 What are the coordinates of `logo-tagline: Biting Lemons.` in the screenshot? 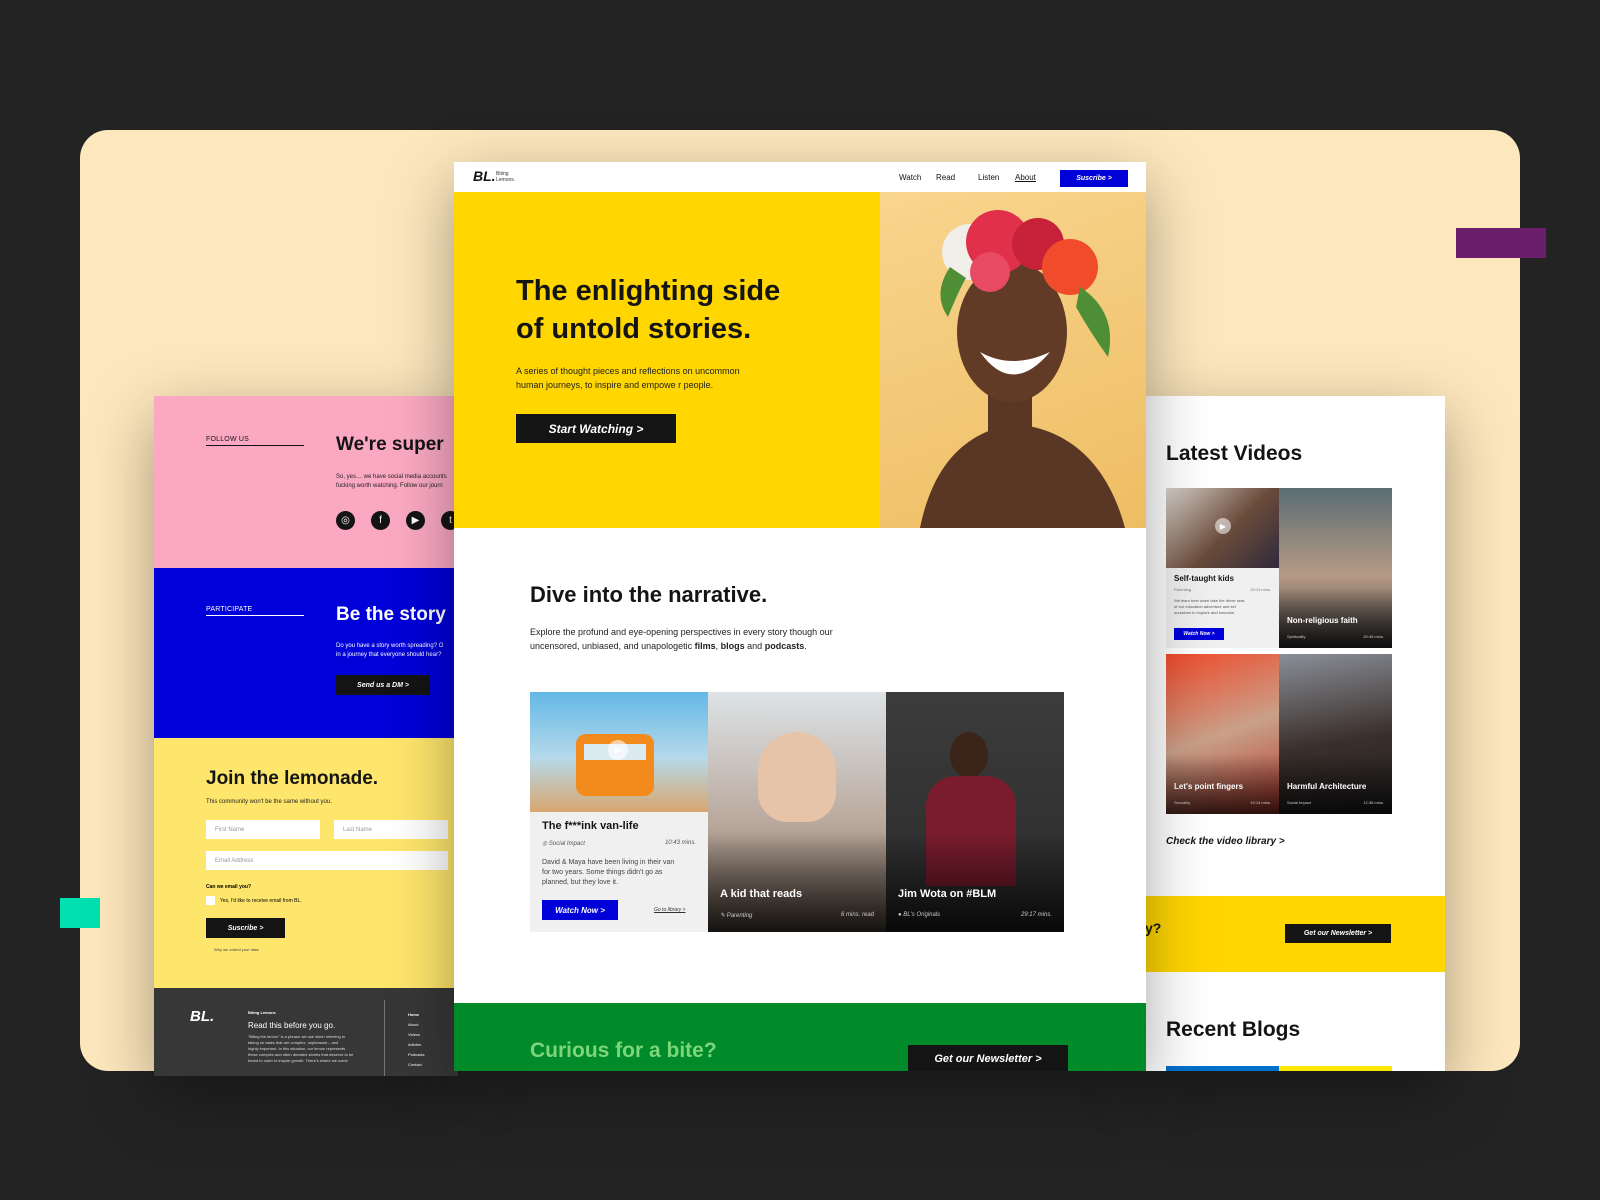 It's located at (505, 177).